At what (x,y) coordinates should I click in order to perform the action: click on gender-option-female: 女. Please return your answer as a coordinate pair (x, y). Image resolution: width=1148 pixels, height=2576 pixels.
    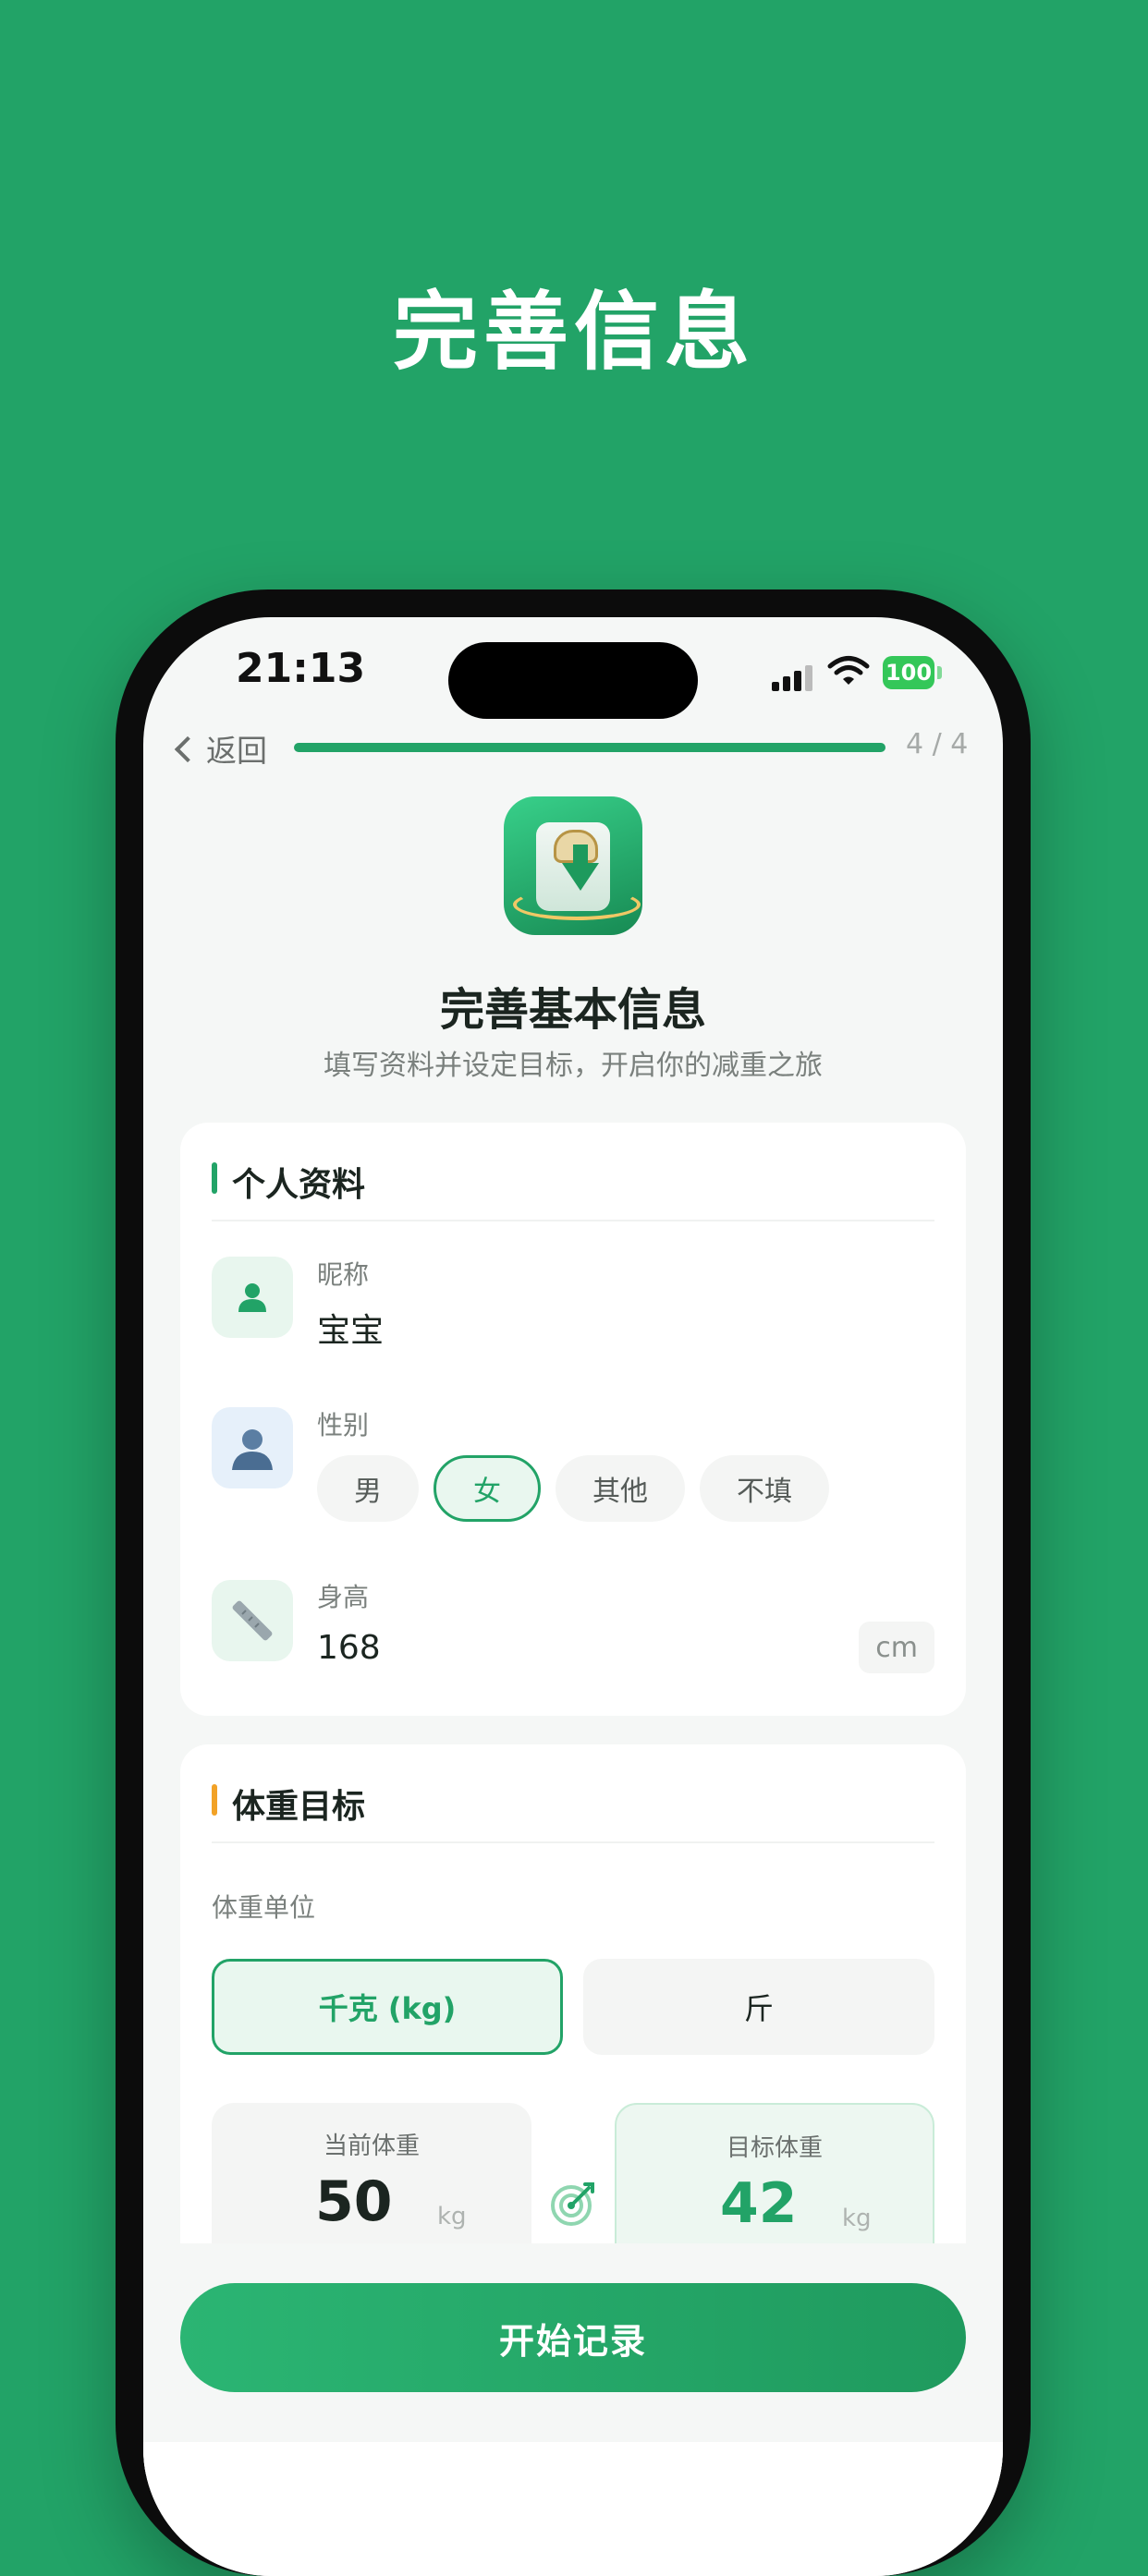
    Looking at the image, I should click on (488, 1488).